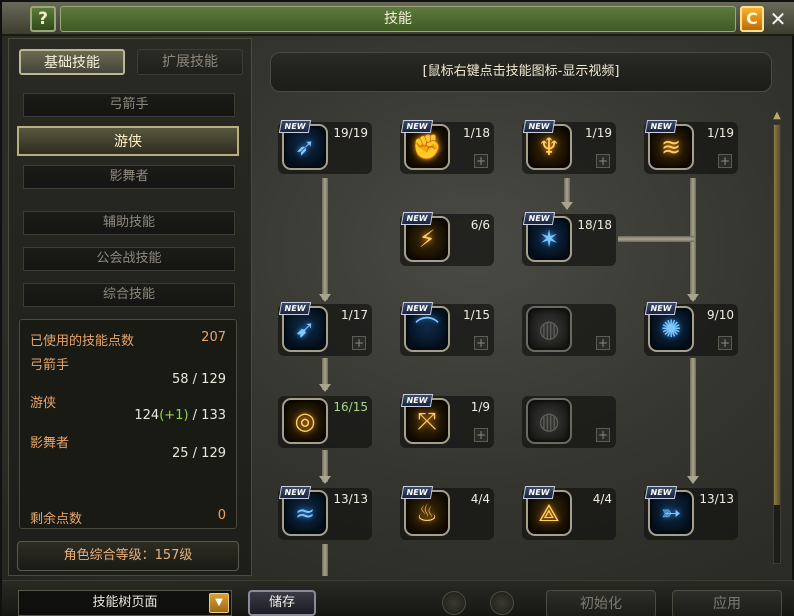 This screenshot has height=616, width=794. What do you see at coordinates (354, 315) in the screenshot?
I see `skill-level: 1/17` at bounding box center [354, 315].